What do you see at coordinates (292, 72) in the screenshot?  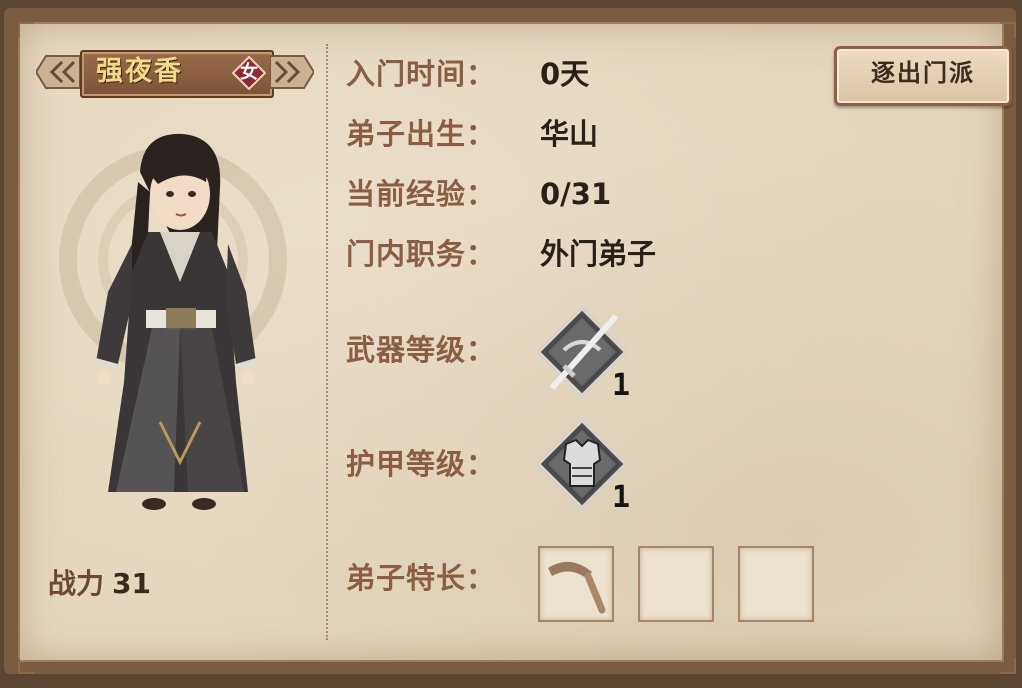 I see `banner-right-ornament-icon` at bounding box center [292, 72].